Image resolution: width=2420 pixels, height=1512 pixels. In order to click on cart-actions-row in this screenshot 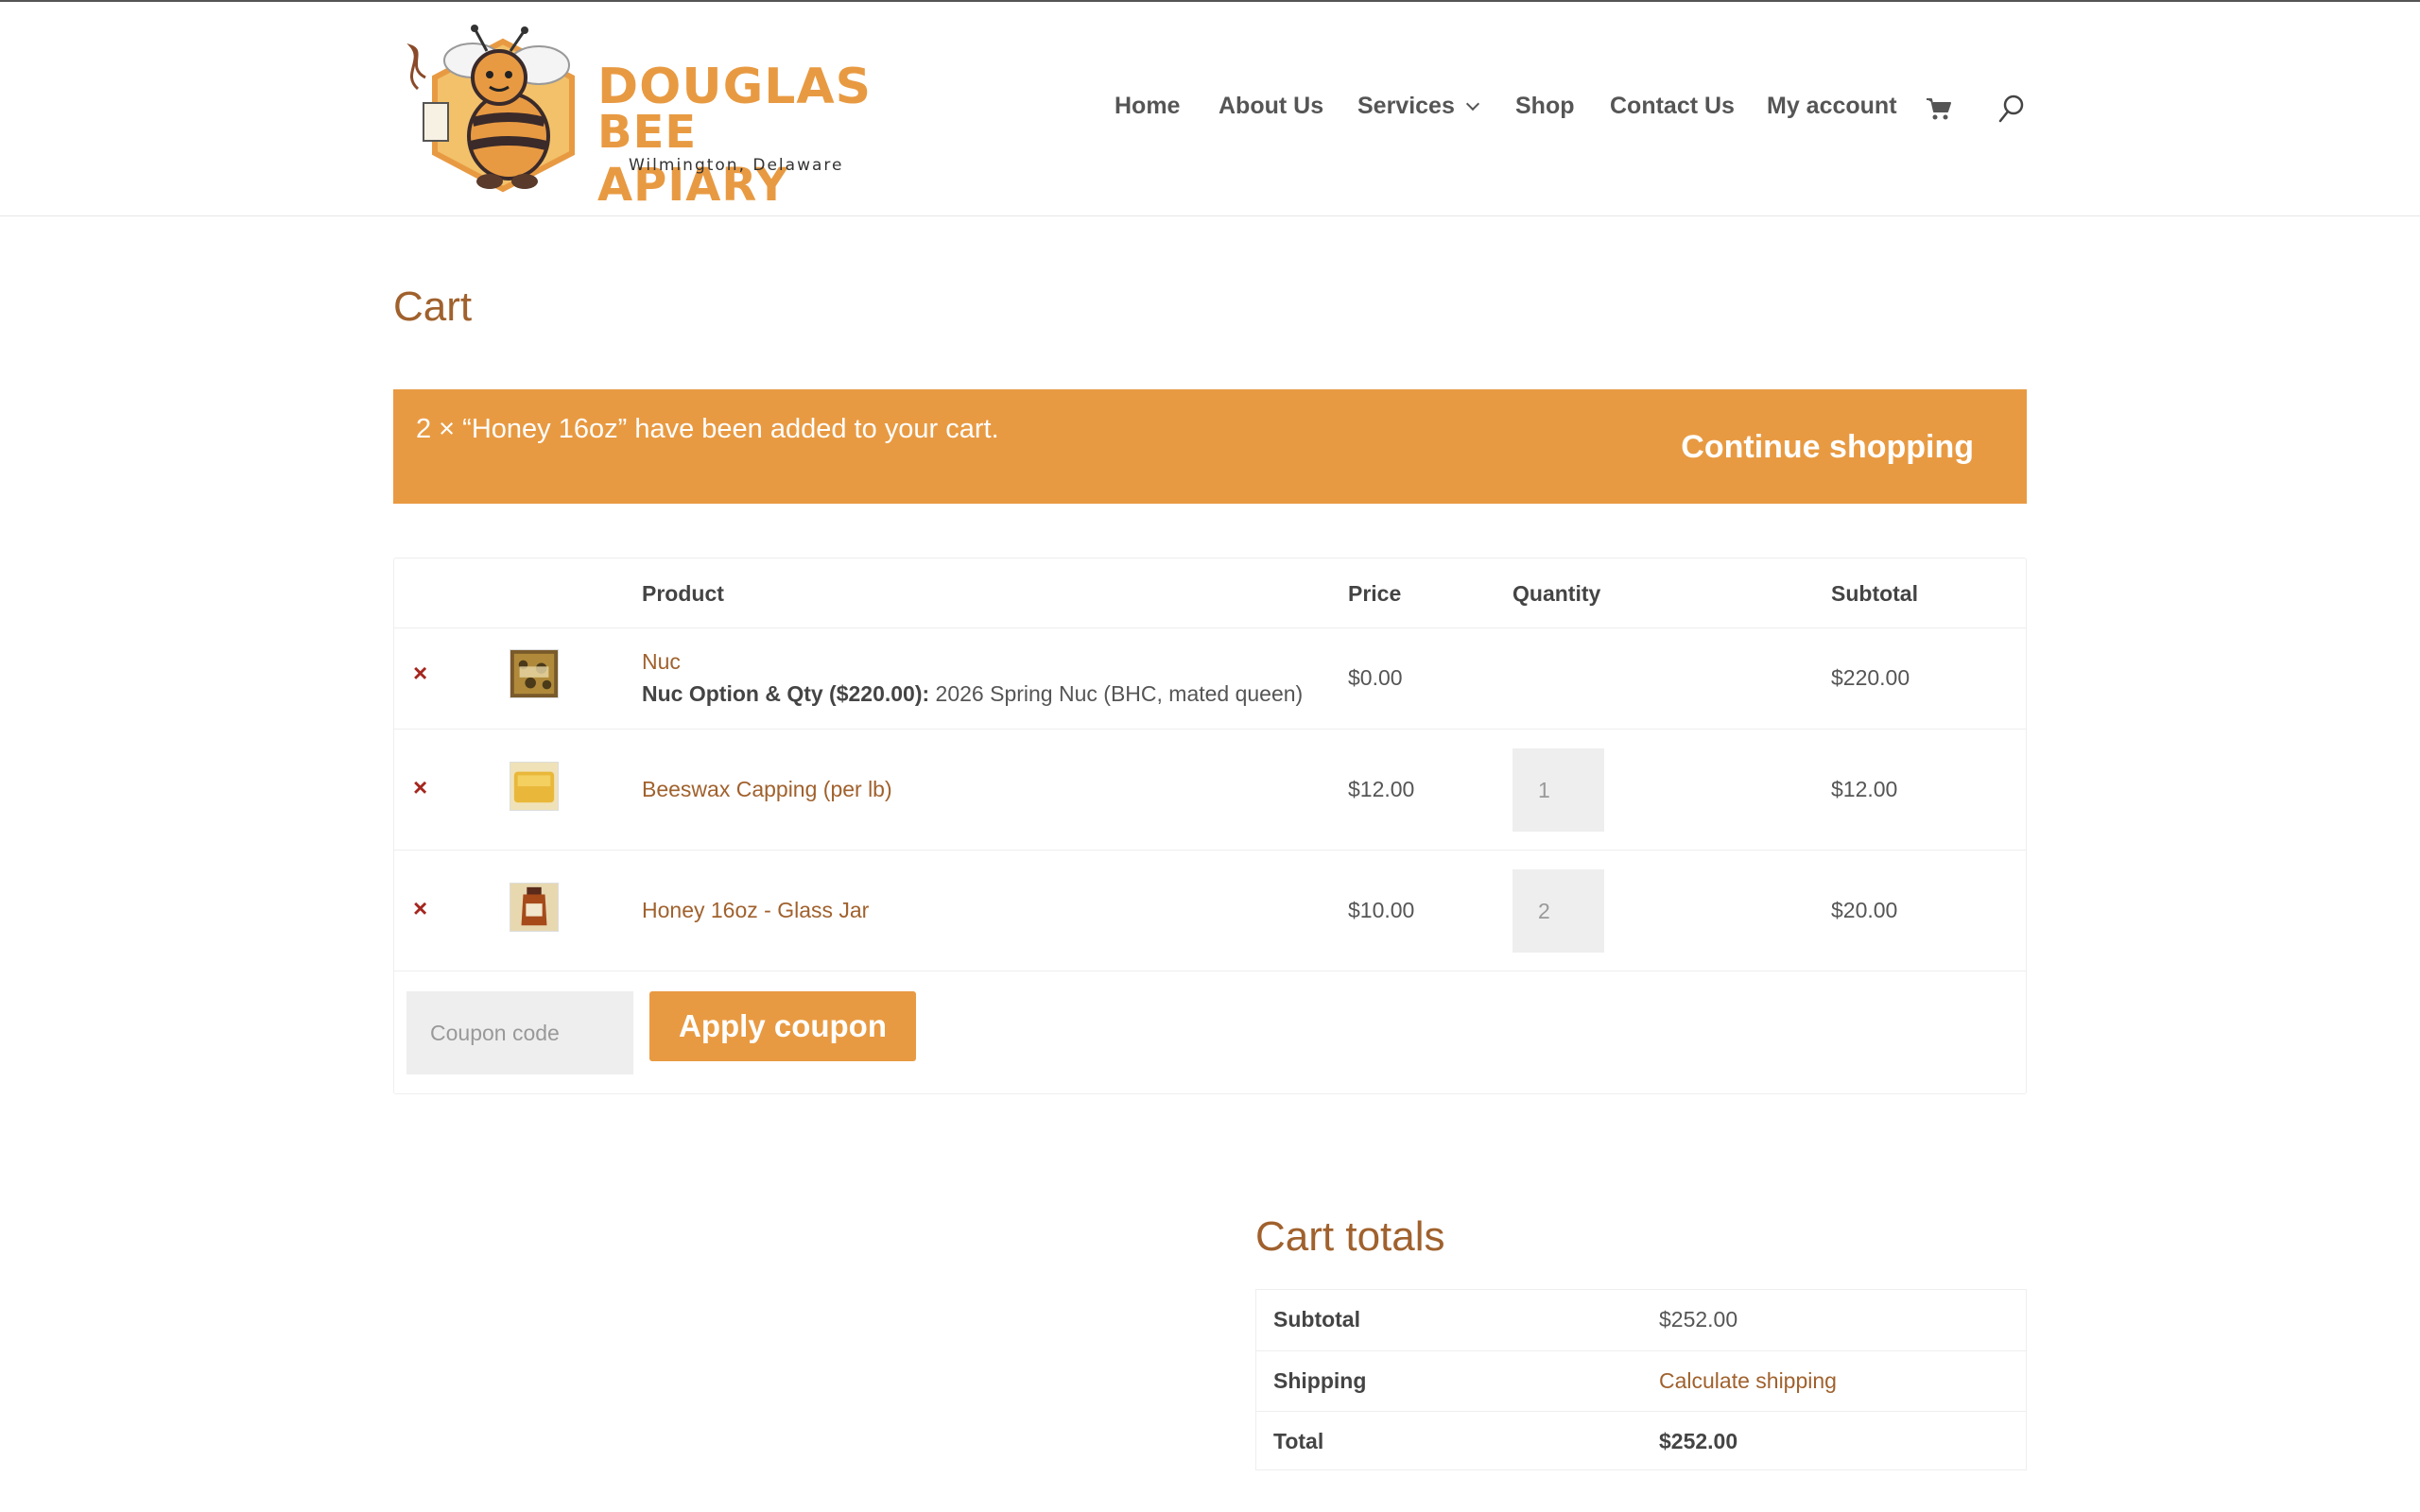, I will do `click(1210, 1032)`.